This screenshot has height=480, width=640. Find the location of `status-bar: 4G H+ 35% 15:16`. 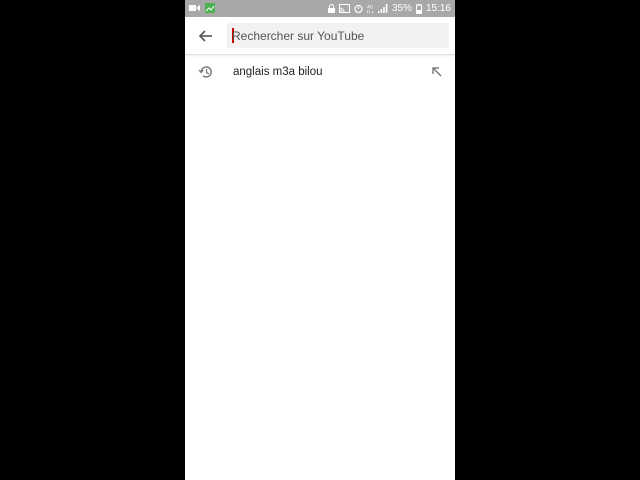

status-bar: 4G H+ 35% 15:16 is located at coordinates (320, 8).